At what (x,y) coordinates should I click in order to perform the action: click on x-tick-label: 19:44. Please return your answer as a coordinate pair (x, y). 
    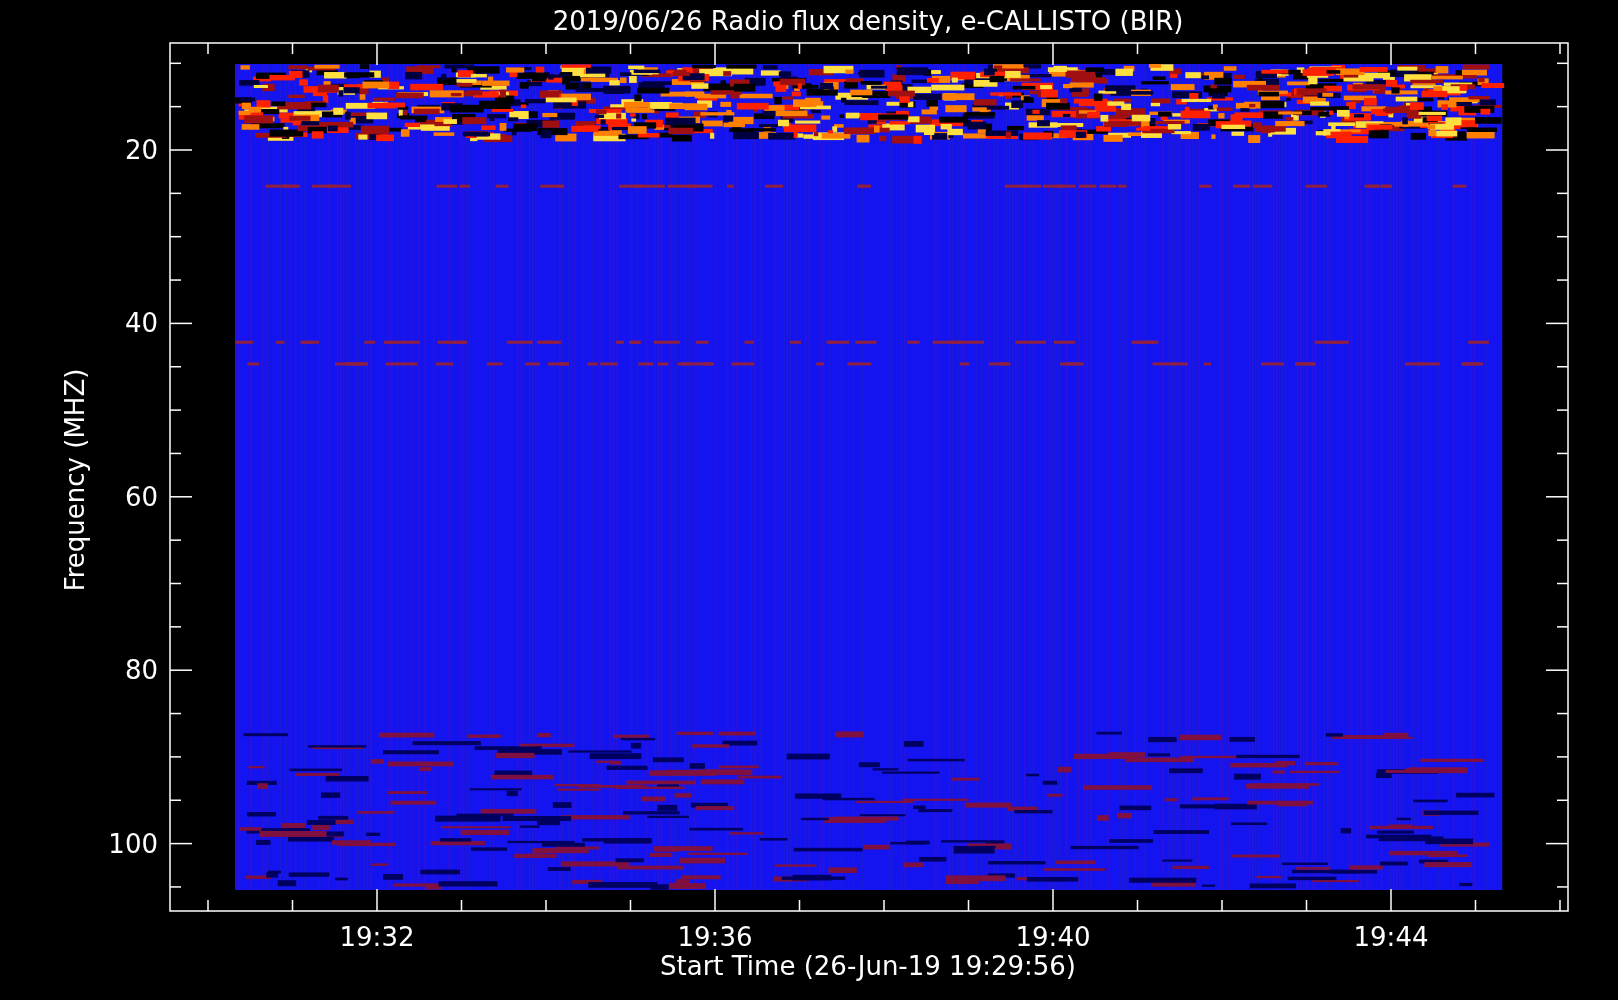
    Looking at the image, I should click on (1391, 937).